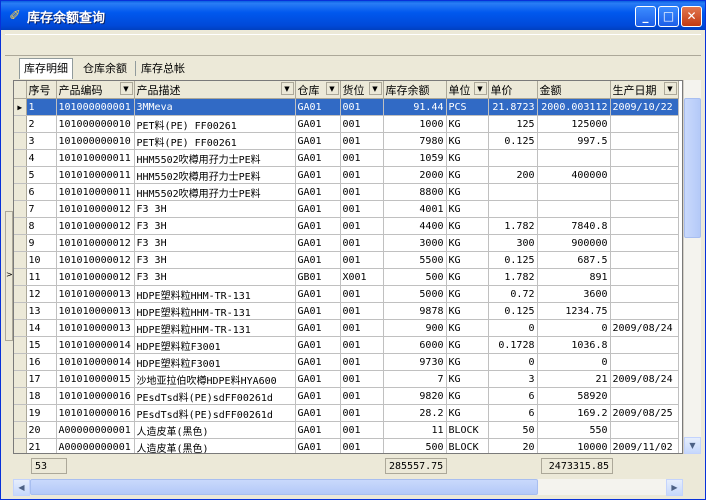 The width and height of the screenshot is (706, 500). What do you see at coordinates (215, 294) in the screenshot?
I see `table-cell: HDPE塑料粒HHM-TR-131` at bounding box center [215, 294].